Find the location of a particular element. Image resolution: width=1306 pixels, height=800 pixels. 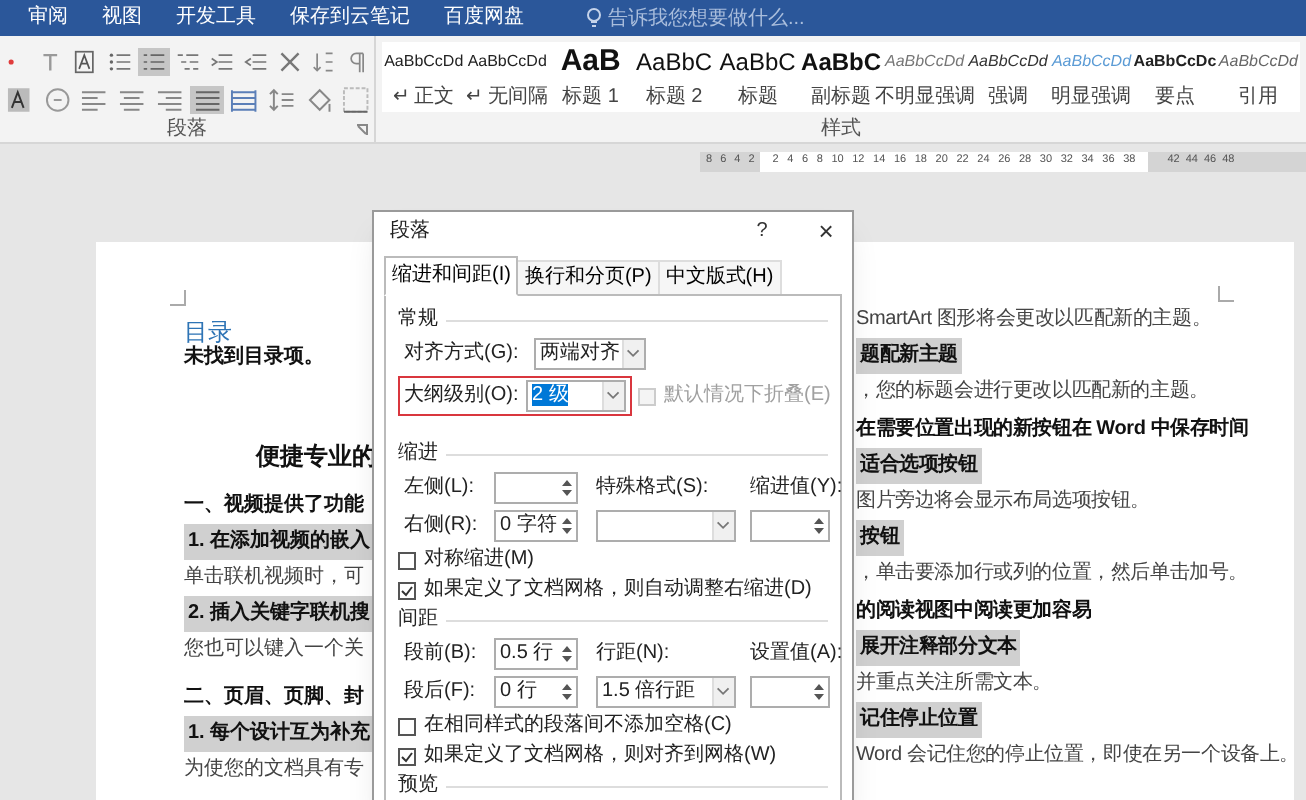

field-label: 行距(N): is located at coordinates (634, 654).